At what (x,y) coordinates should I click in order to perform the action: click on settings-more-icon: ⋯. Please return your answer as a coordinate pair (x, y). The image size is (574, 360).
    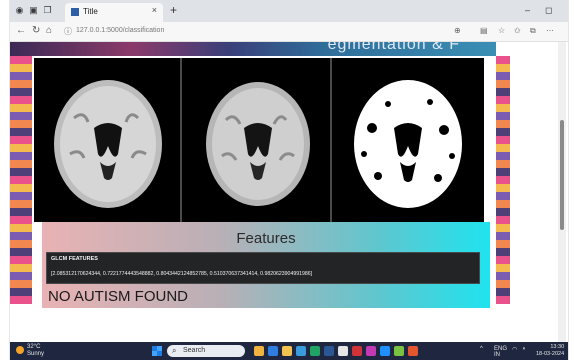
    Looking at the image, I should click on (550, 30).